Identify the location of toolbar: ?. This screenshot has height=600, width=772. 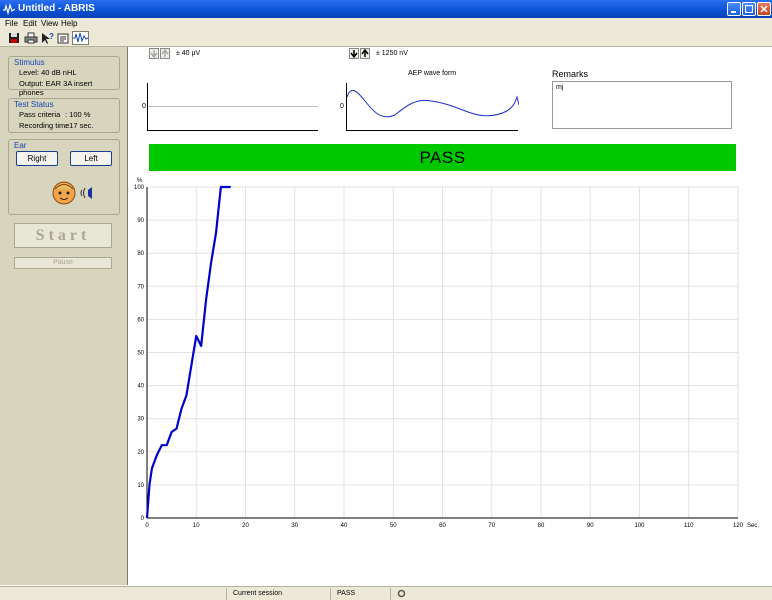
(386, 38).